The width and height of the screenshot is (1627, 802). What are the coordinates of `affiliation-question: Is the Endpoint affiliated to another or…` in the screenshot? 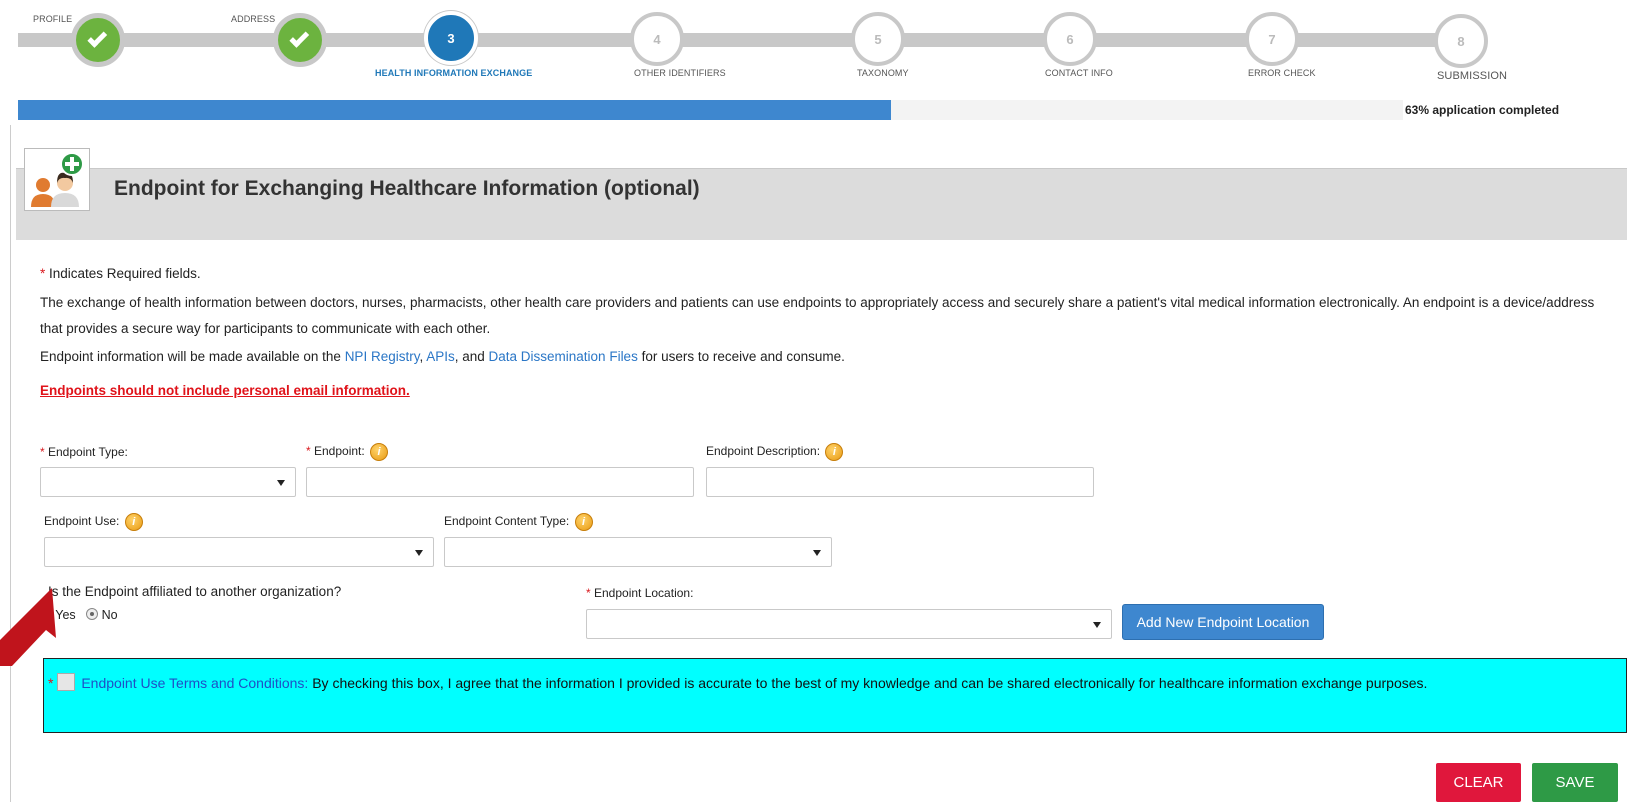 It's located at (195, 591).